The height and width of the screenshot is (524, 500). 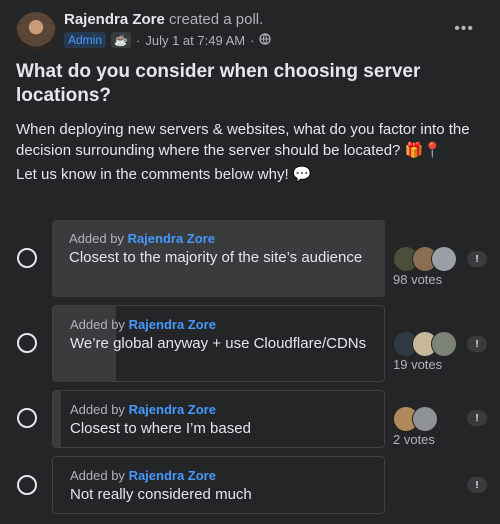 What do you see at coordinates (216, 19) in the screenshot?
I see `post-action: created a poll.` at bounding box center [216, 19].